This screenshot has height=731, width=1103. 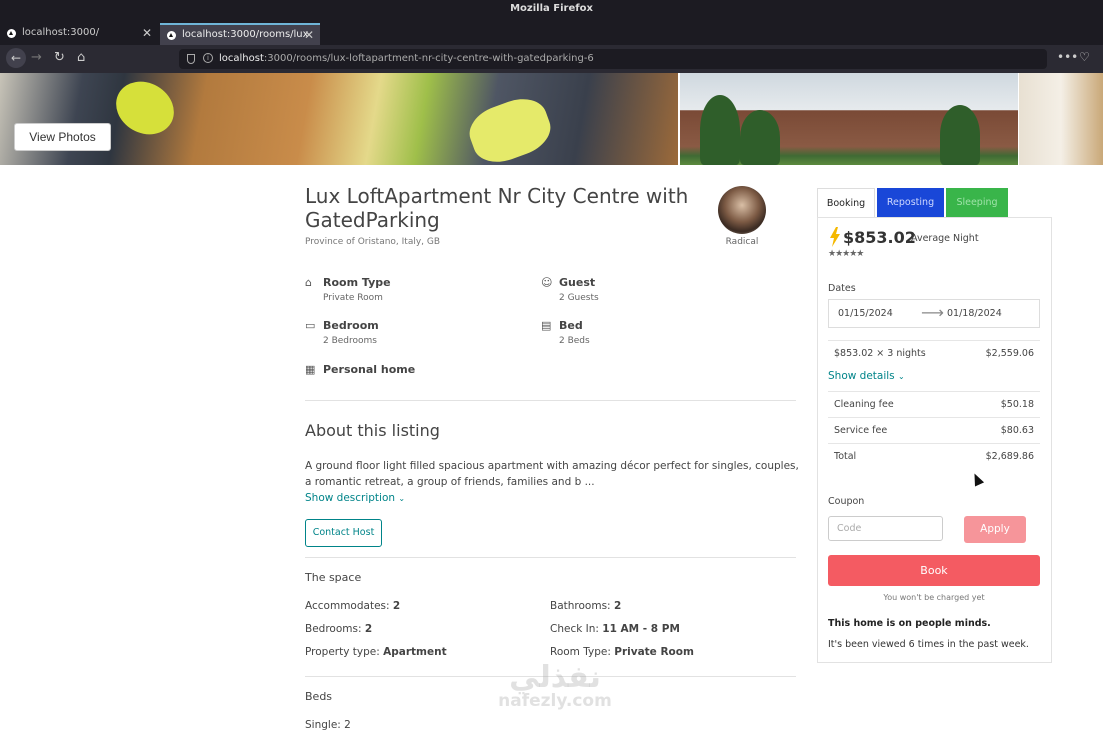 What do you see at coordinates (580, 652) in the screenshot?
I see `space-key: Room Type:` at bounding box center [580, 652].